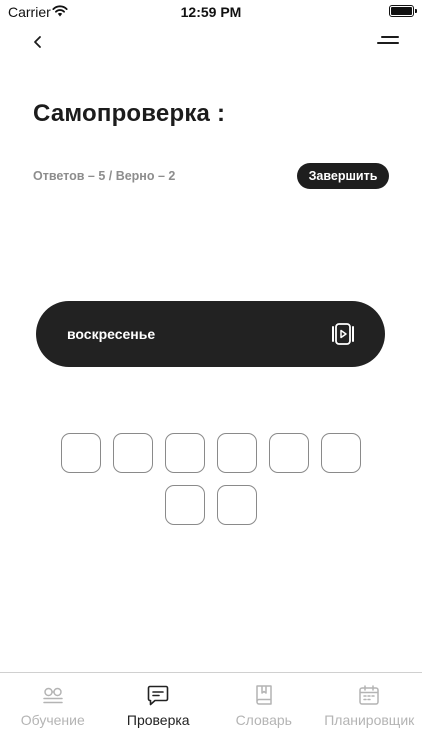 The width and height of the screenshot is (422, 750). Describe the element at coordinates (129, 113) in the screenshot. I see `page-title: Самопроверка :` at that location.